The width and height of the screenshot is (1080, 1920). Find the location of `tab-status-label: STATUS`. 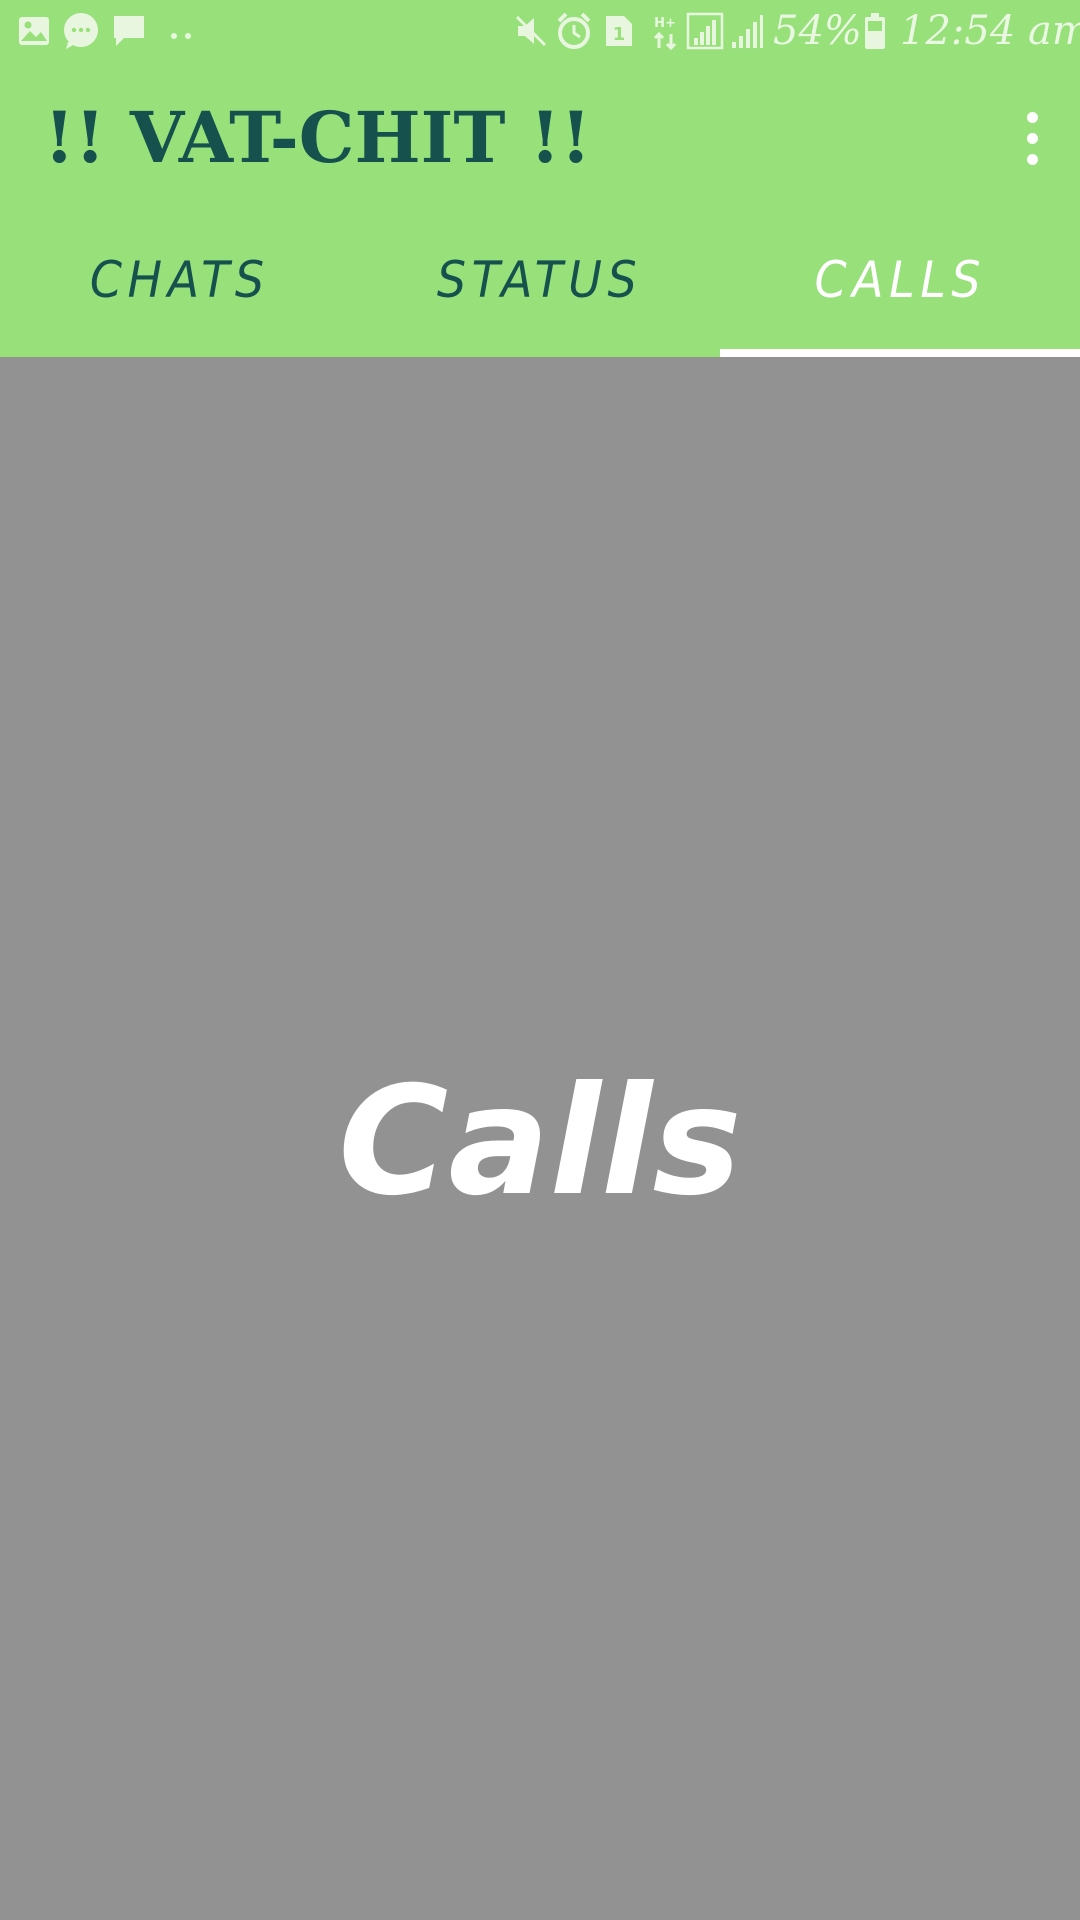

tab-status-label: STATUS is located at coordinates (540, 279).